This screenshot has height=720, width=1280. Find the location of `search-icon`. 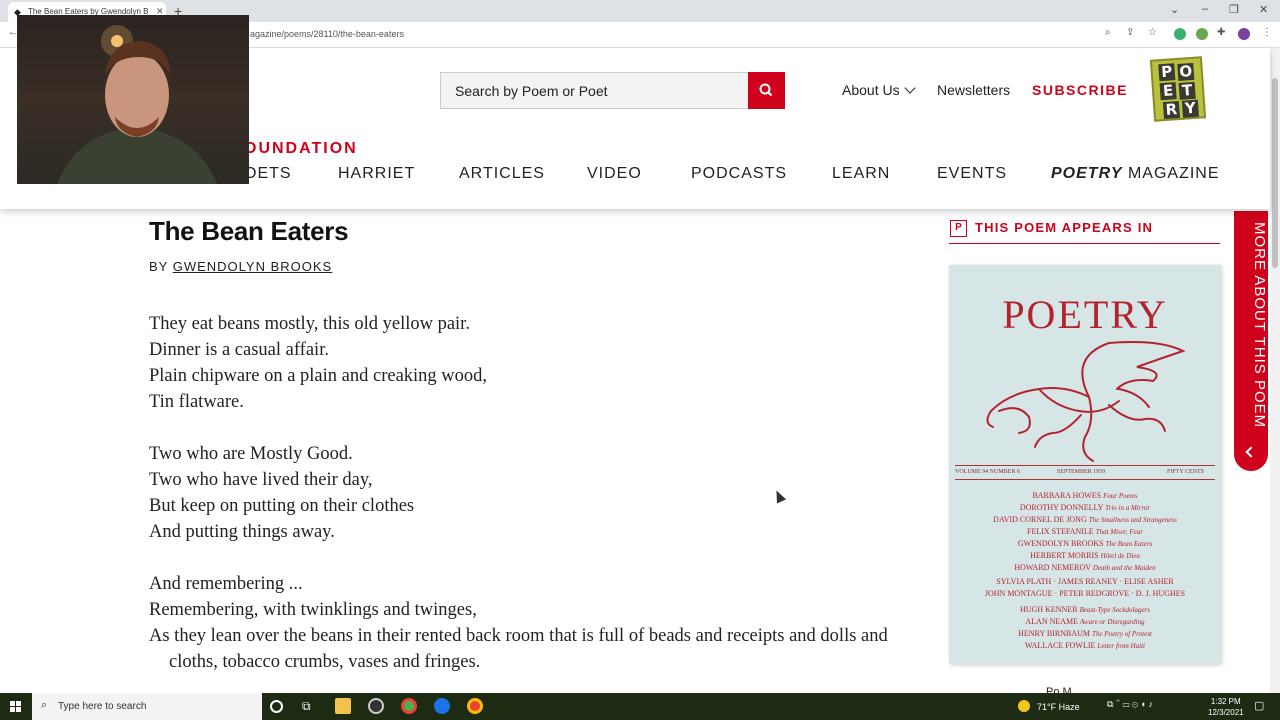

search-icon is located at coordinates (766, 90).